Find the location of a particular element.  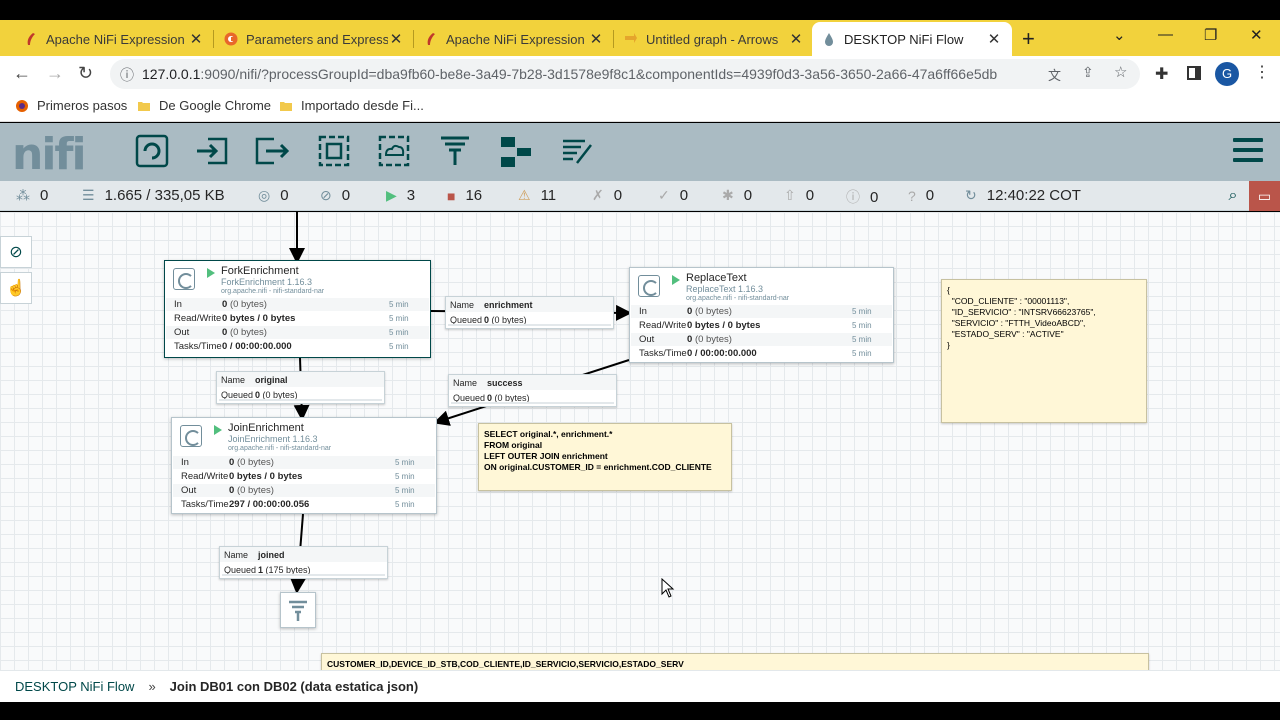

input-port-tool-icon is located at coordinates (212, 151).